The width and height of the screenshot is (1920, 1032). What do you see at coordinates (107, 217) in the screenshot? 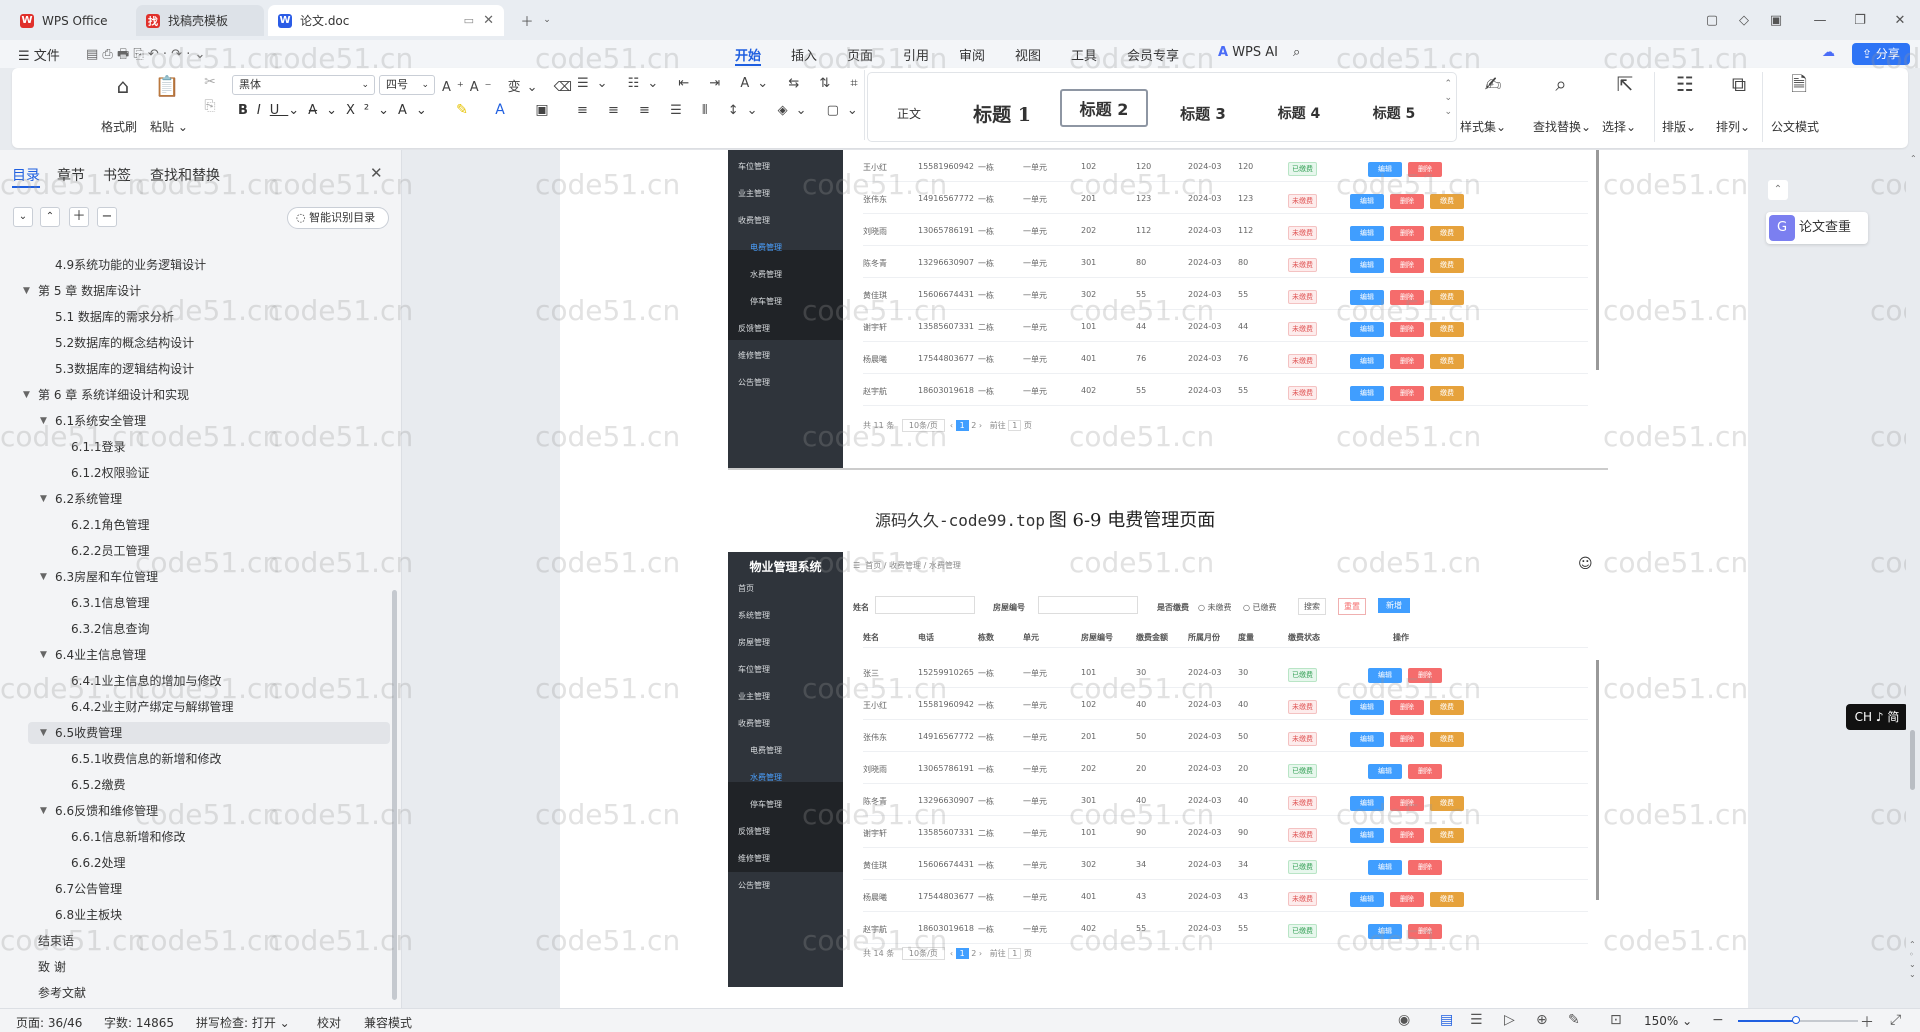
I see `remove-heading-icon: −` at bounding box center [107, 217].